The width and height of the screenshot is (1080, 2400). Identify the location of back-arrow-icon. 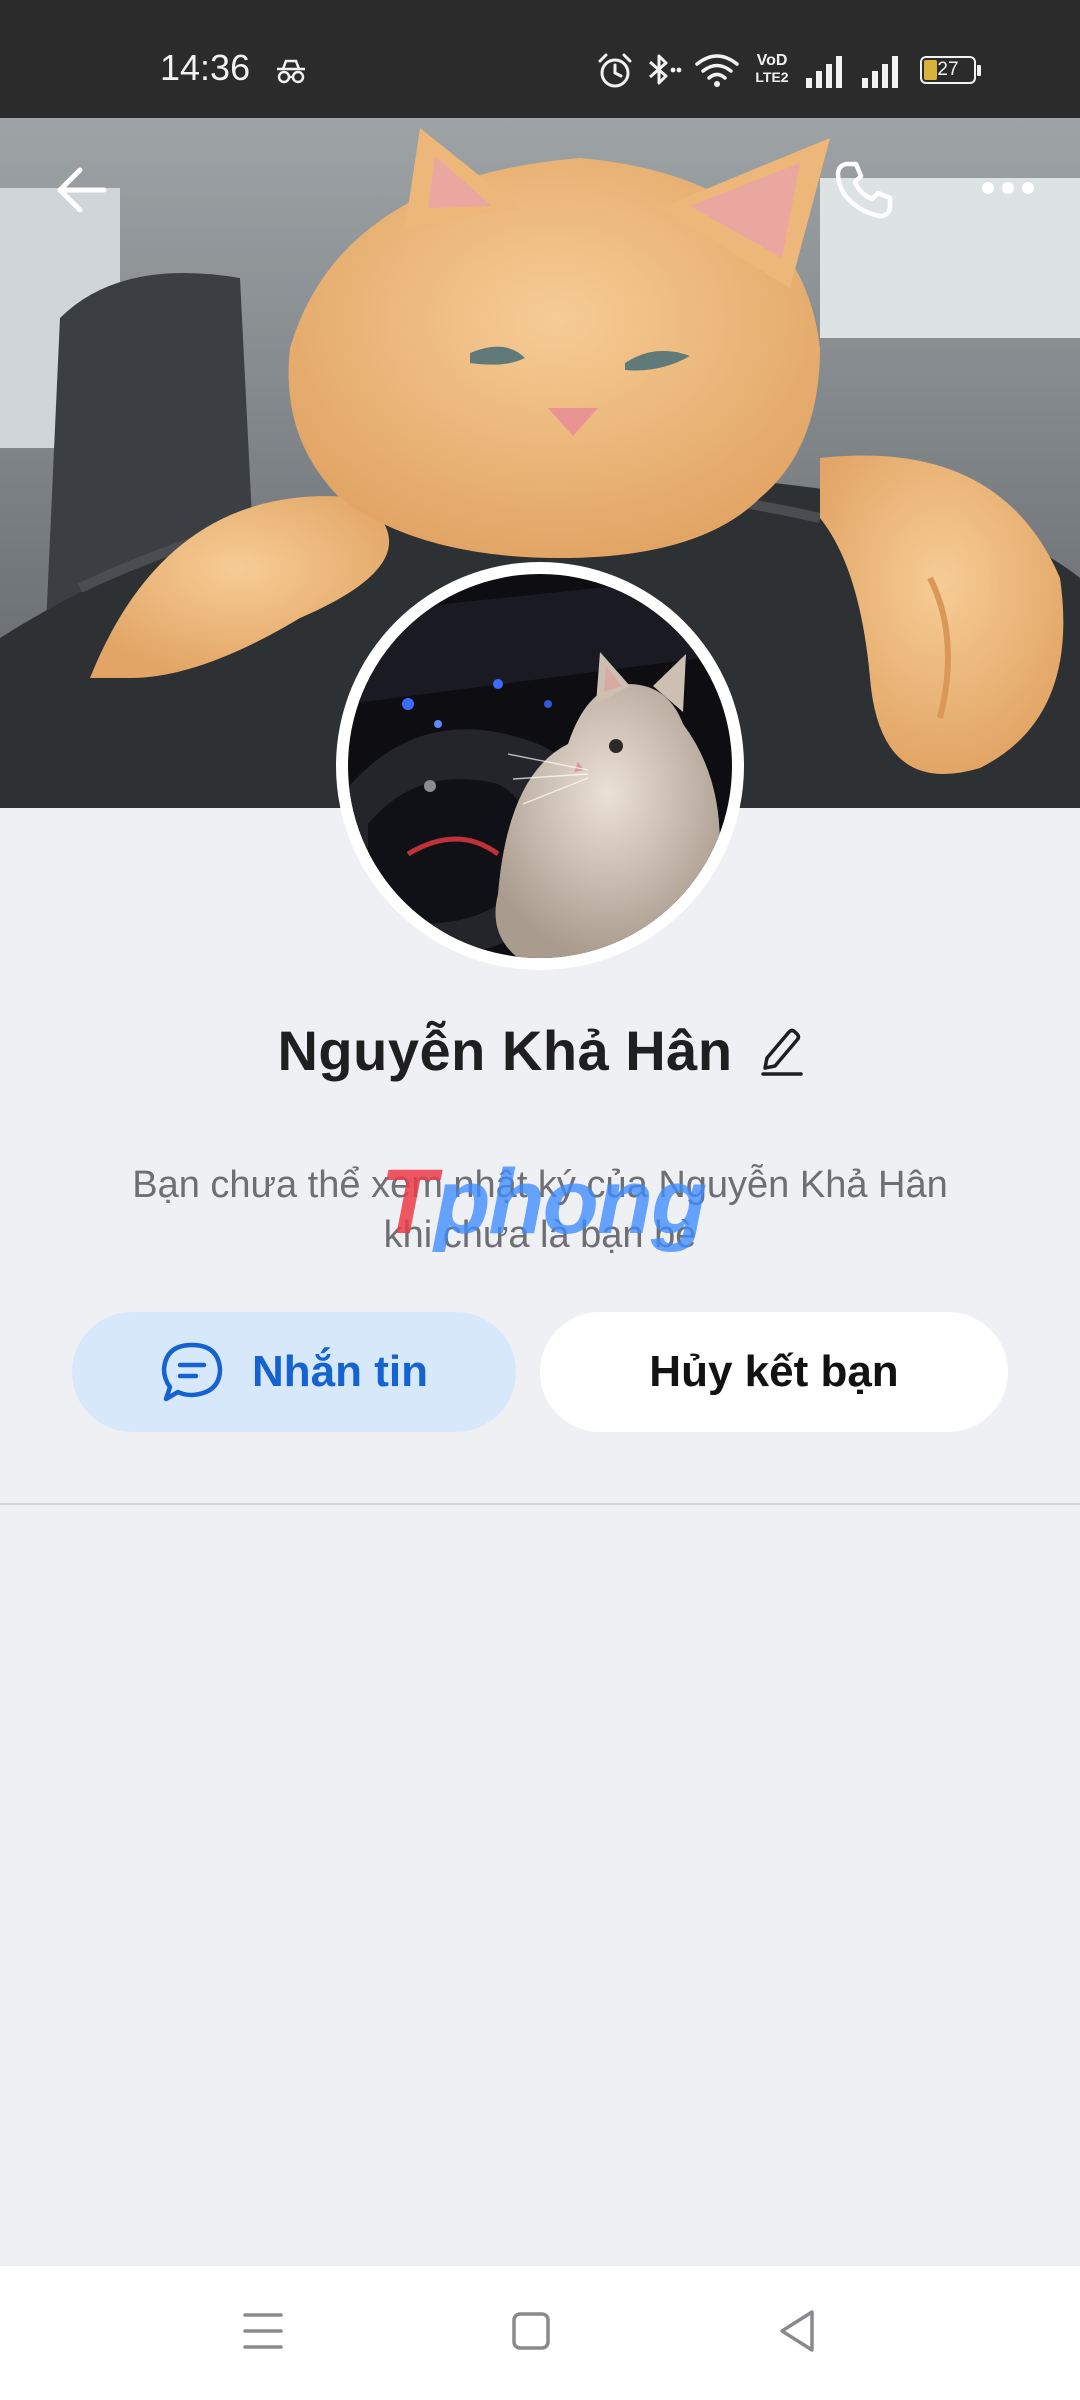
(82, 190).